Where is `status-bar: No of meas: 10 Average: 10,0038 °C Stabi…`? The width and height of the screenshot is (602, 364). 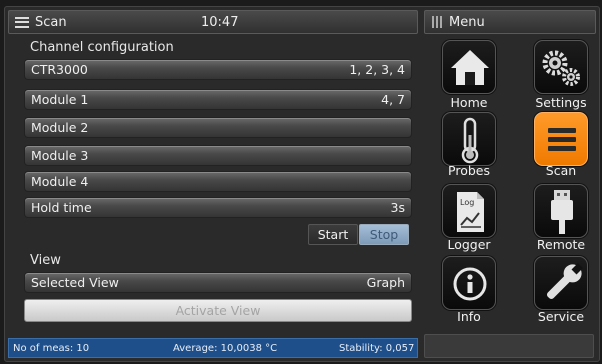 status-bar: No of meas: 10 Average: 10,0038 °C Stabi… is located at coordinates (213, 348).